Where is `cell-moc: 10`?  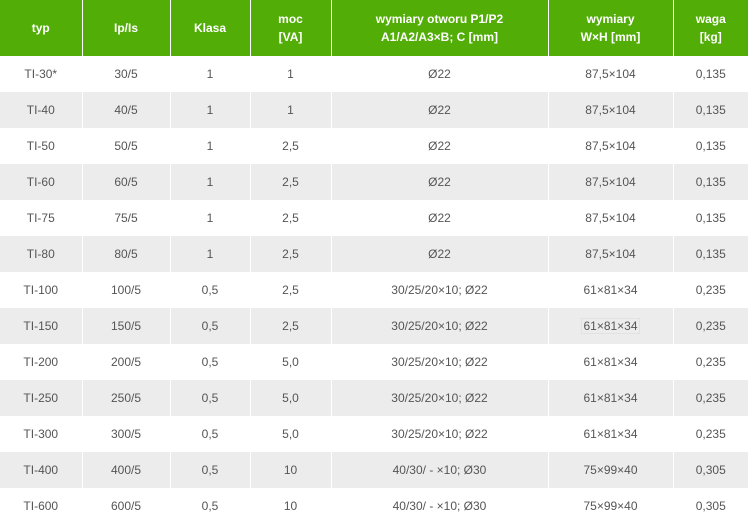 cell-moc: 10 is located at coordinates (291, 470).